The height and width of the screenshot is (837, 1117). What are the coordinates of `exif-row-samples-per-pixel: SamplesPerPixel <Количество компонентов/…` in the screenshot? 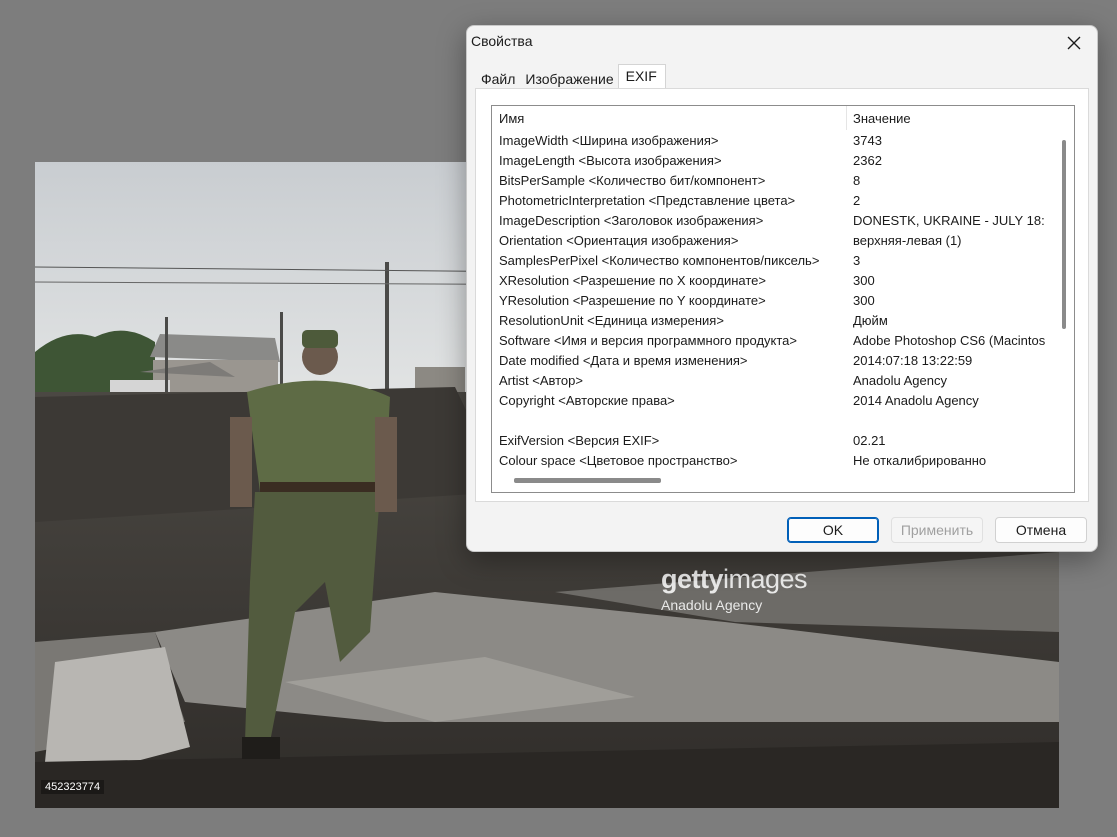 It's located at (773, 261).